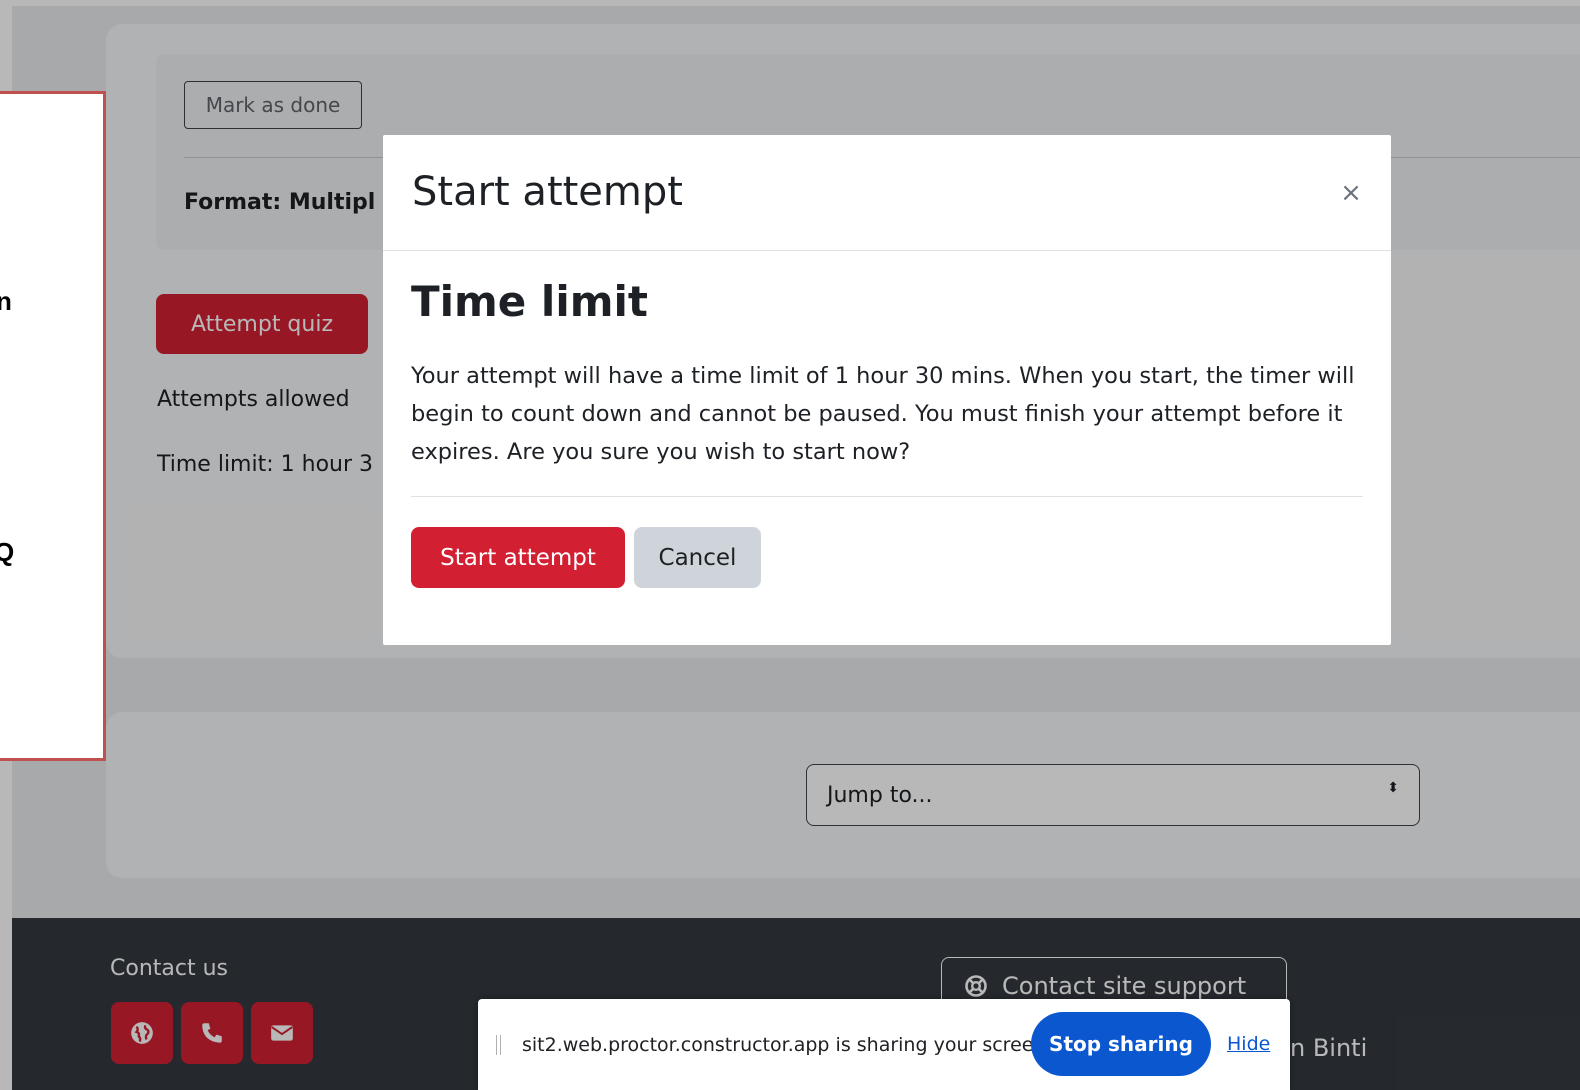 The height and width of the screenshot is (1090, 1580). I want to click on drag-handle-icon, so click(498, 1045).